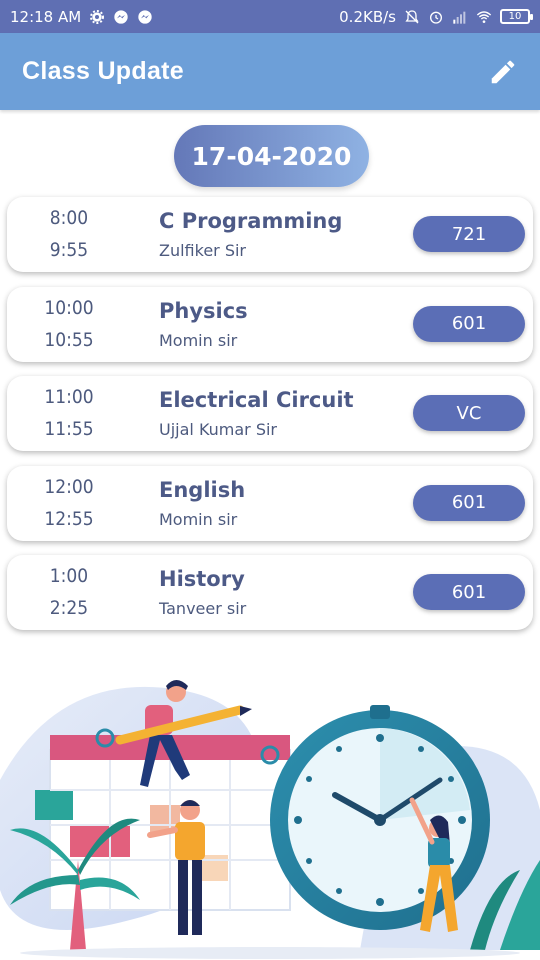 The image size is (540, 960). What do you see at coordinates (202, 579) in the screenshot?
I see `class-subject: History` at bounding box center [202, 579].